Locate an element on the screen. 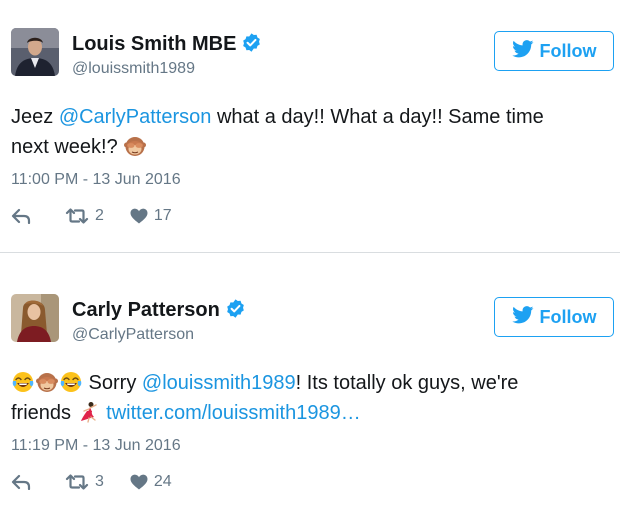  retweet-count: 2 is located at coordinates (99, 215).